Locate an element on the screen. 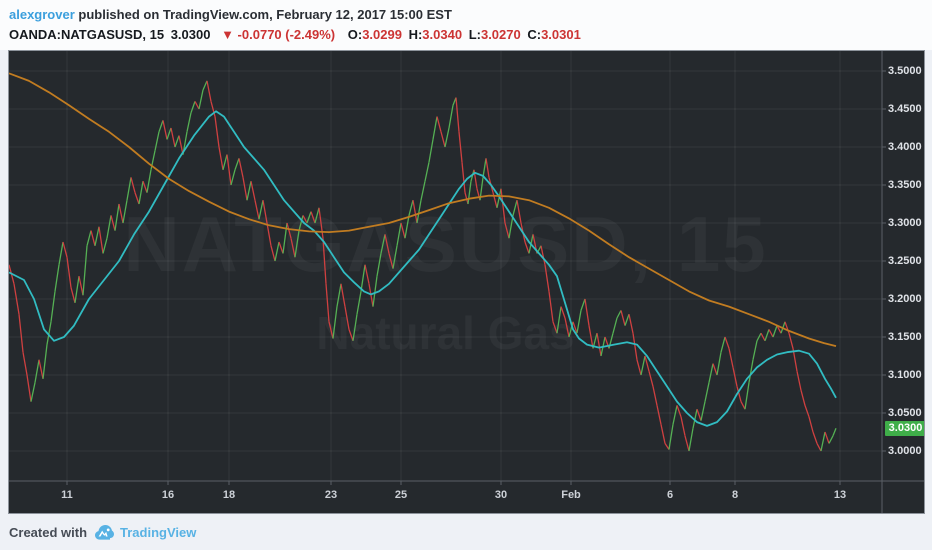 This screenshot has width=932, height=550. open-label: O: is located at coordinates (355, 35).